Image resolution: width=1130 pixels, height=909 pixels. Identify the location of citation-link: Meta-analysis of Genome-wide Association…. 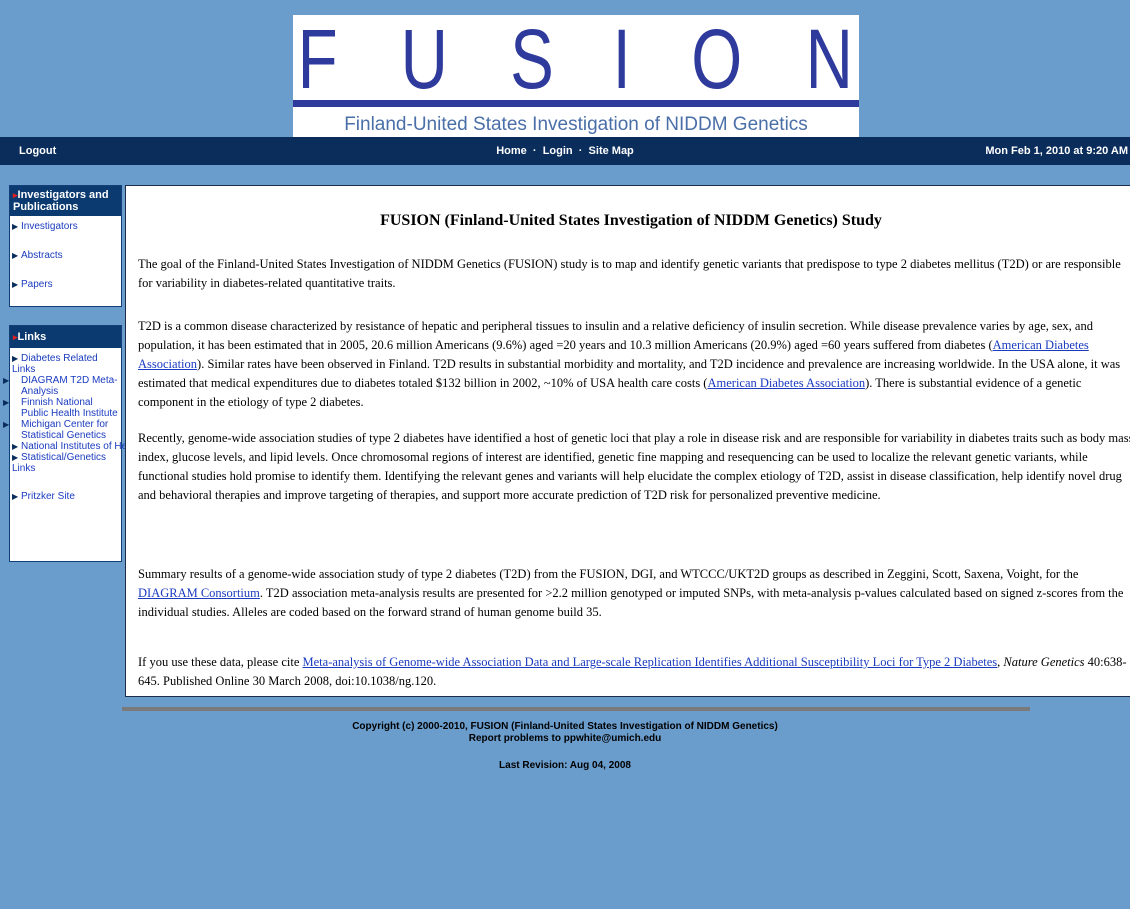
(650, 662).